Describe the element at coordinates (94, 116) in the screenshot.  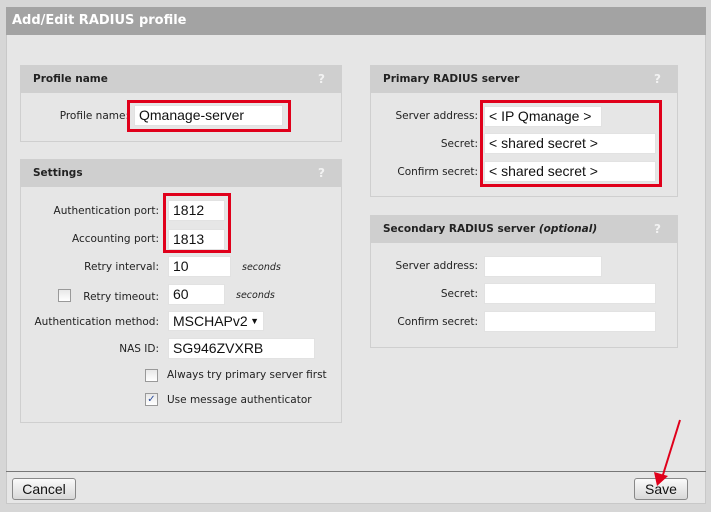
I see `profile-name-label: Profile name:` at that location.